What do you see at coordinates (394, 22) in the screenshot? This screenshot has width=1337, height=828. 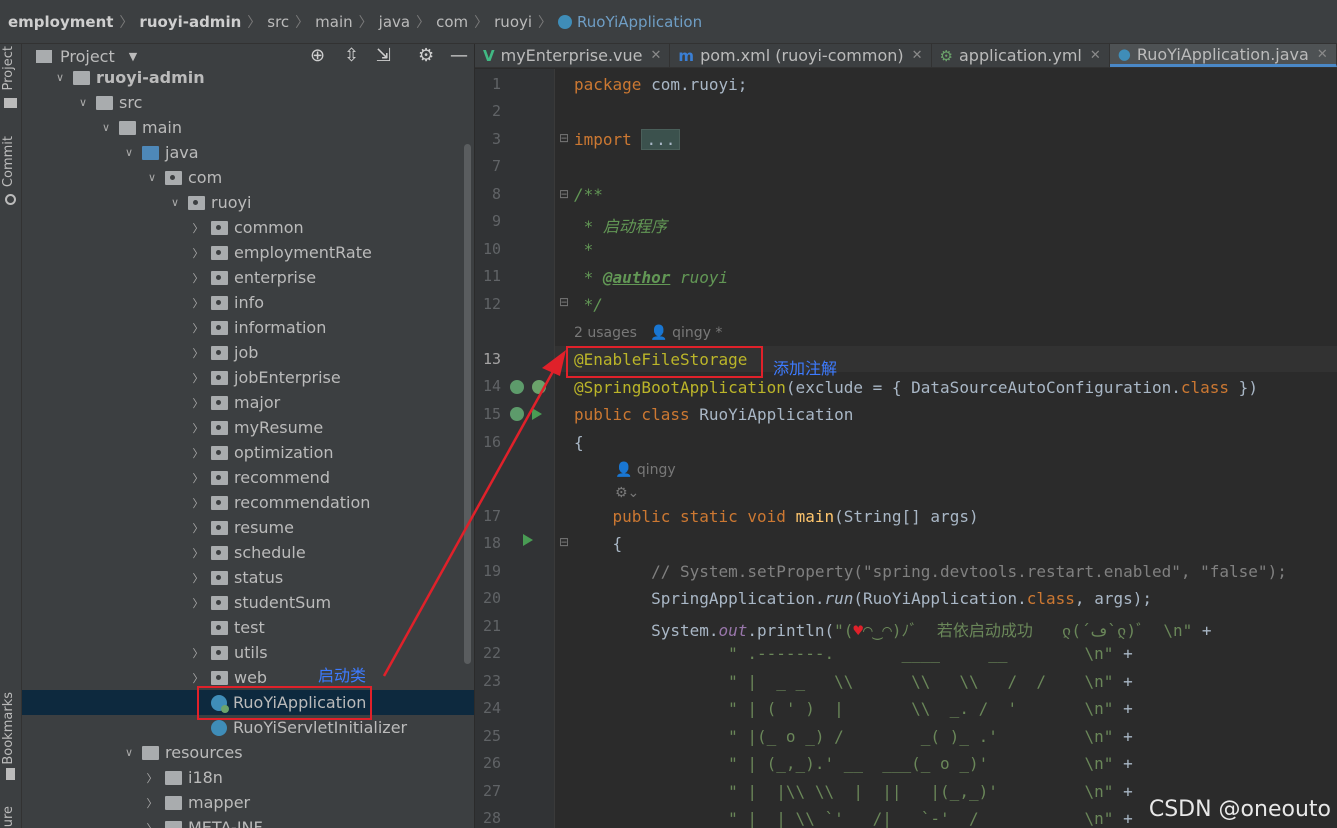 I see `breadcrumb-item: java` at bounding box center [394, 22].